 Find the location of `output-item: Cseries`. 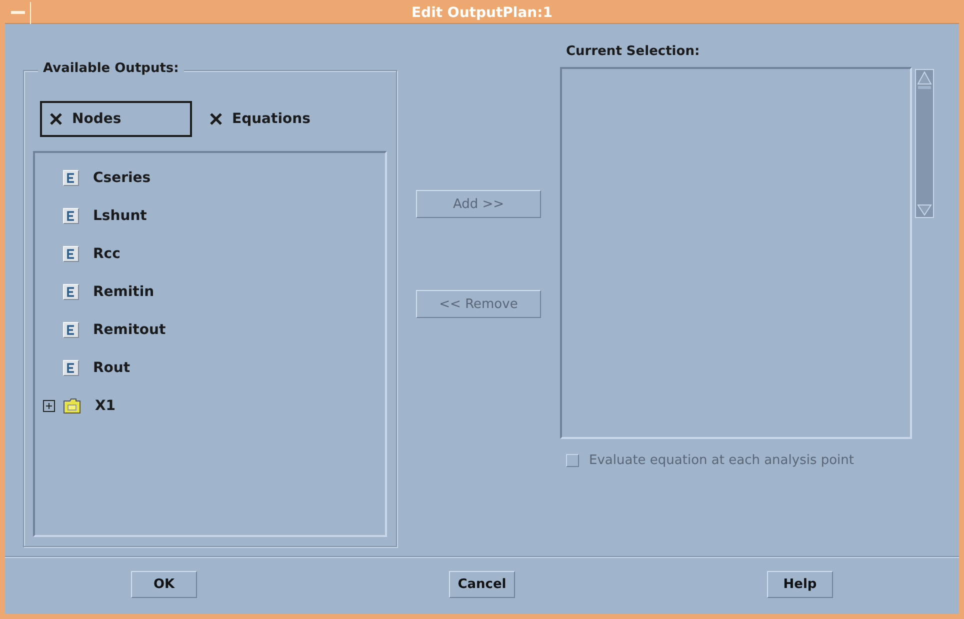

output-item: Cseries is located at coordinates (214, 178).